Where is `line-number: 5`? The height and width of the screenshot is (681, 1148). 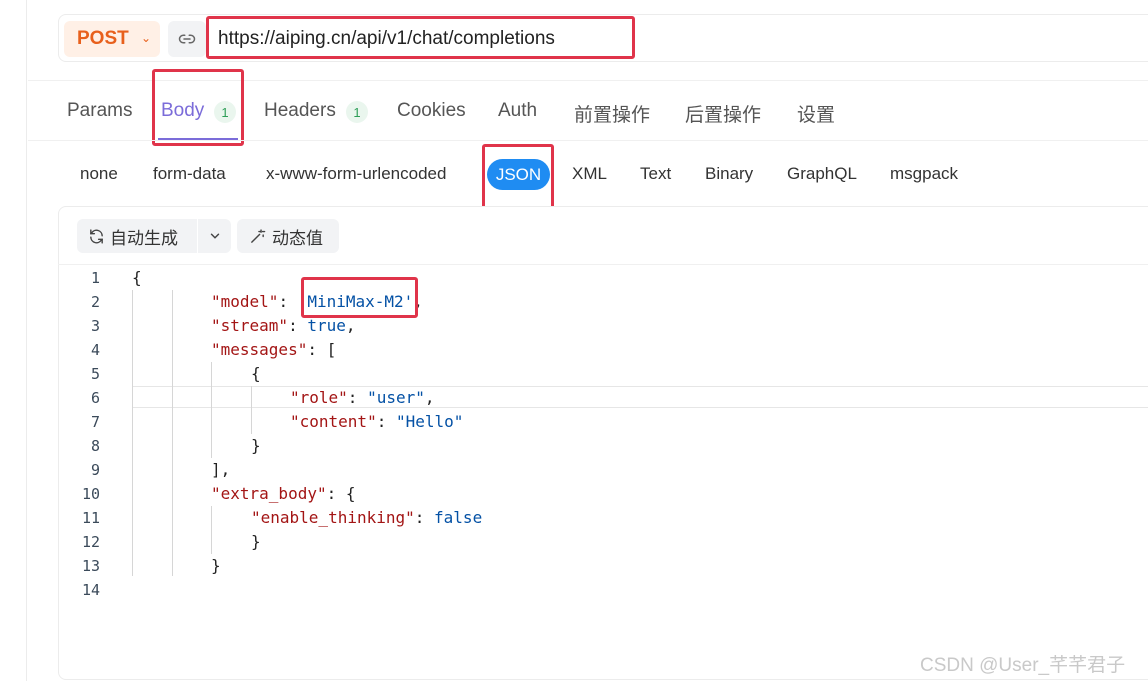
line-number: 5 is located at coordinates (95, 374).